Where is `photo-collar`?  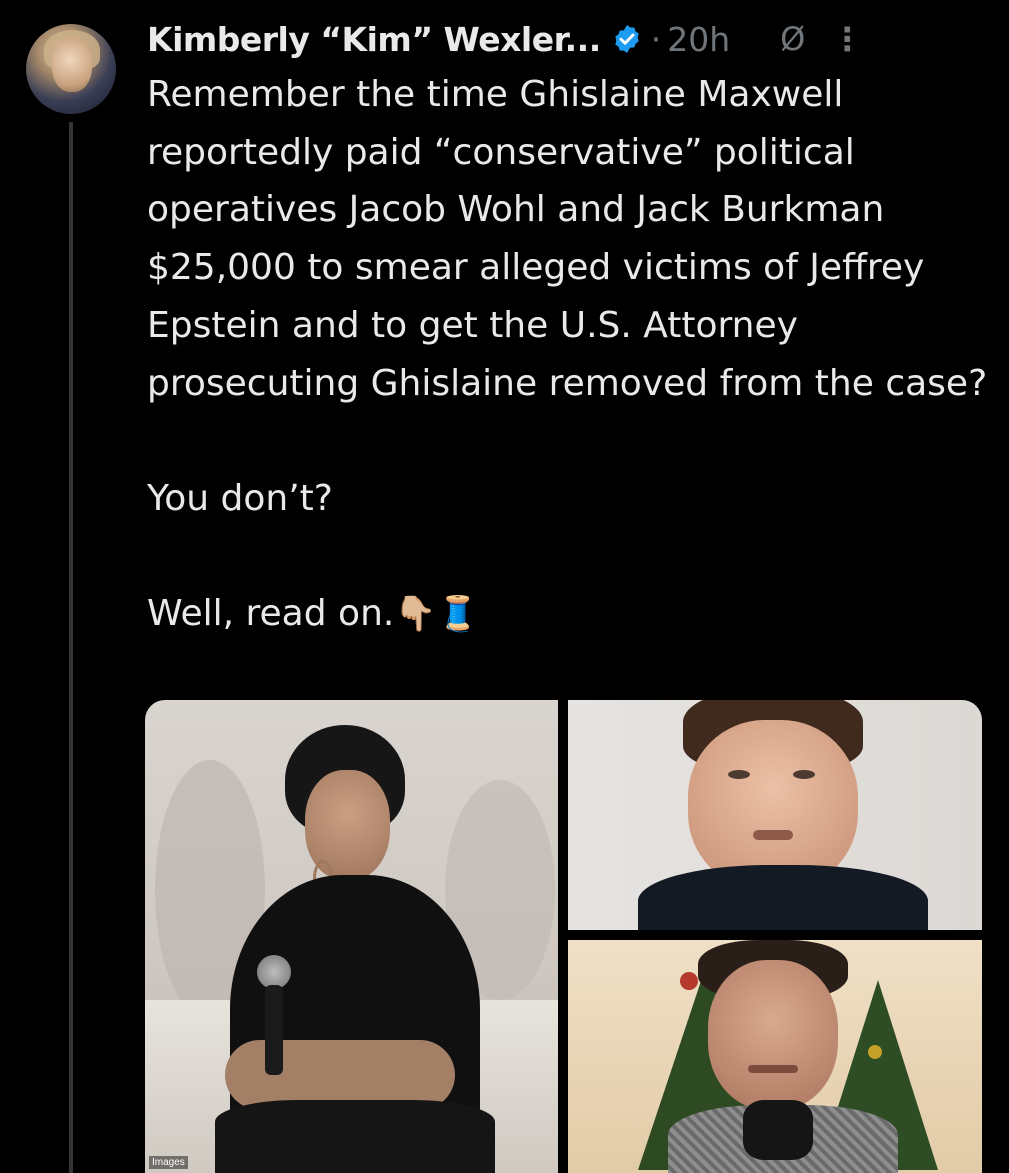
photo-collar is located at coordinates (778, 1130).